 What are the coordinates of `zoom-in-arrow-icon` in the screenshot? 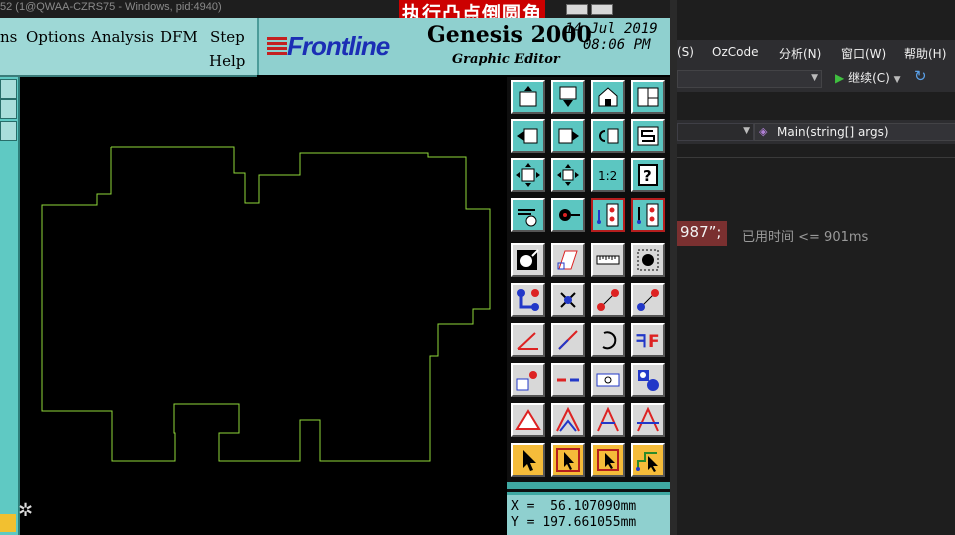 It's located at (528, 136).